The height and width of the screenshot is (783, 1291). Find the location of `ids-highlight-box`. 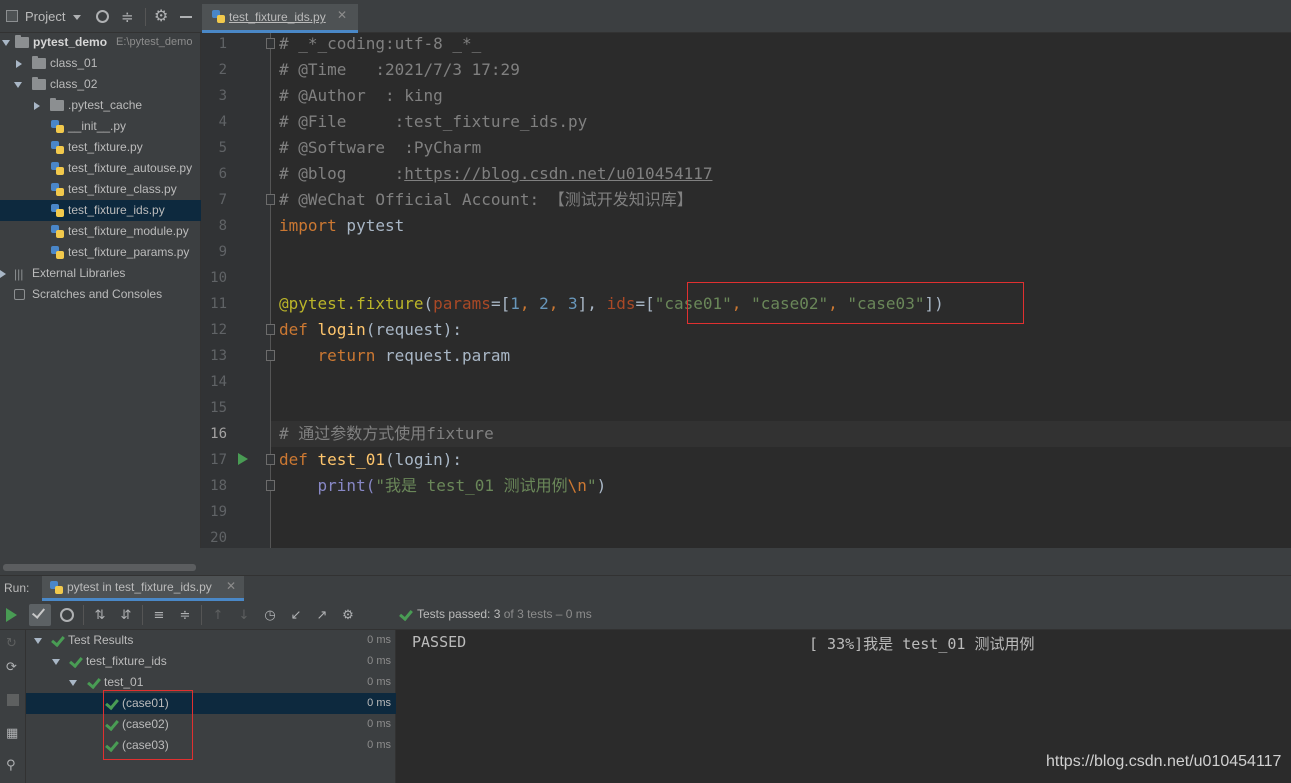

ids-highlight-box is located at coordinates (855, 303).